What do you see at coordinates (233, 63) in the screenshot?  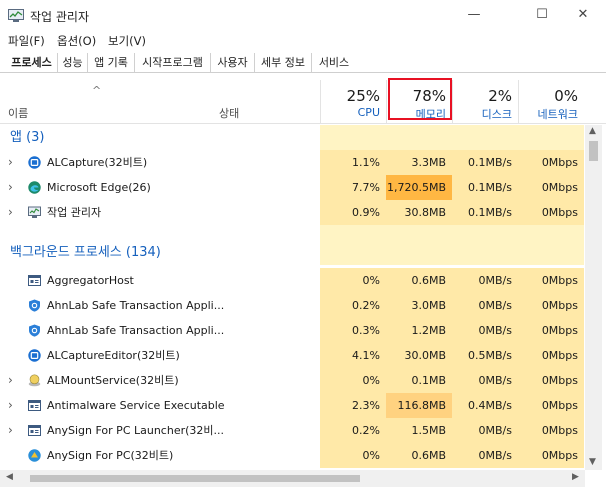 I see `tab-users: 사용자` at bounding box center [233, 63].